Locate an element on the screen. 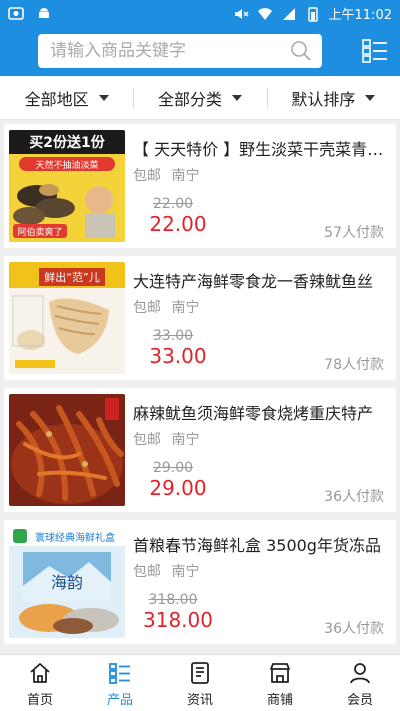 This screenshot has width=400, height=711. search-input is located at coordinates (153, 51).